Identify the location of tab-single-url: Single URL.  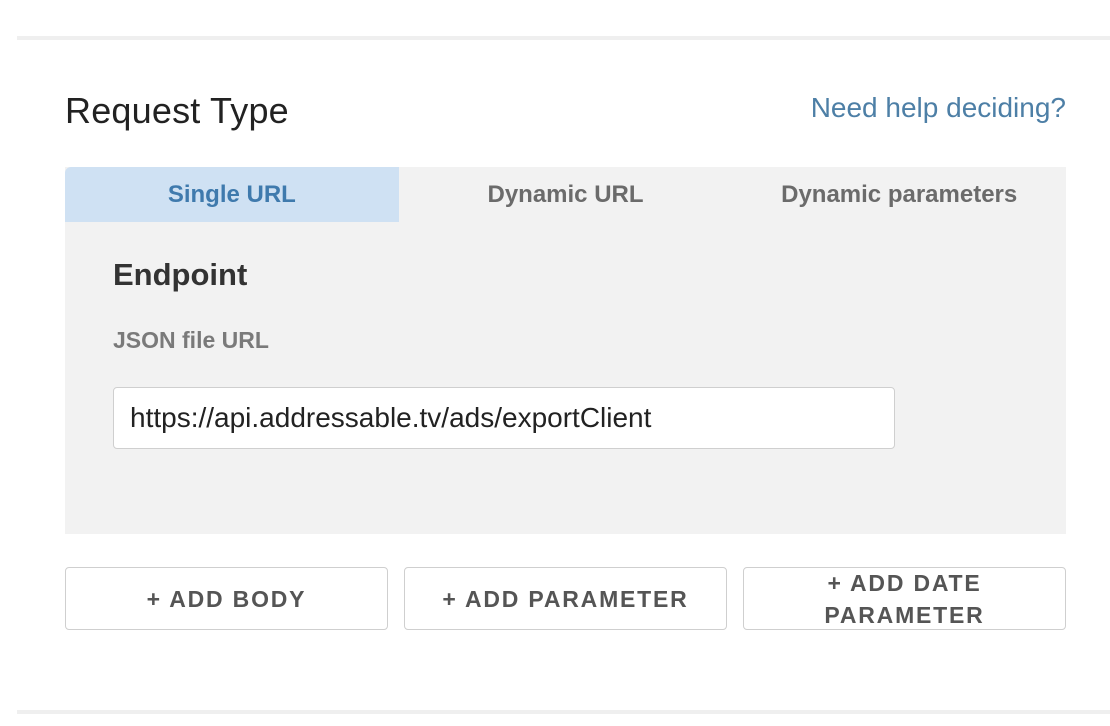
(232, 194).